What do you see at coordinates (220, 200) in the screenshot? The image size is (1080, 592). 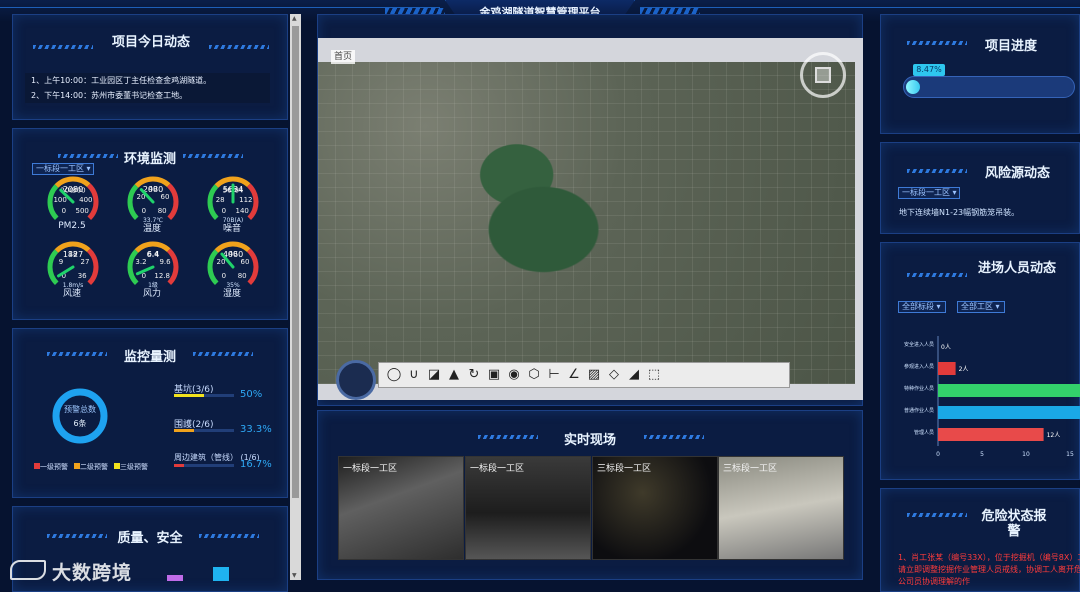 I see `gauge-tick-noise-1: 28` at bounding box center [220, 200].